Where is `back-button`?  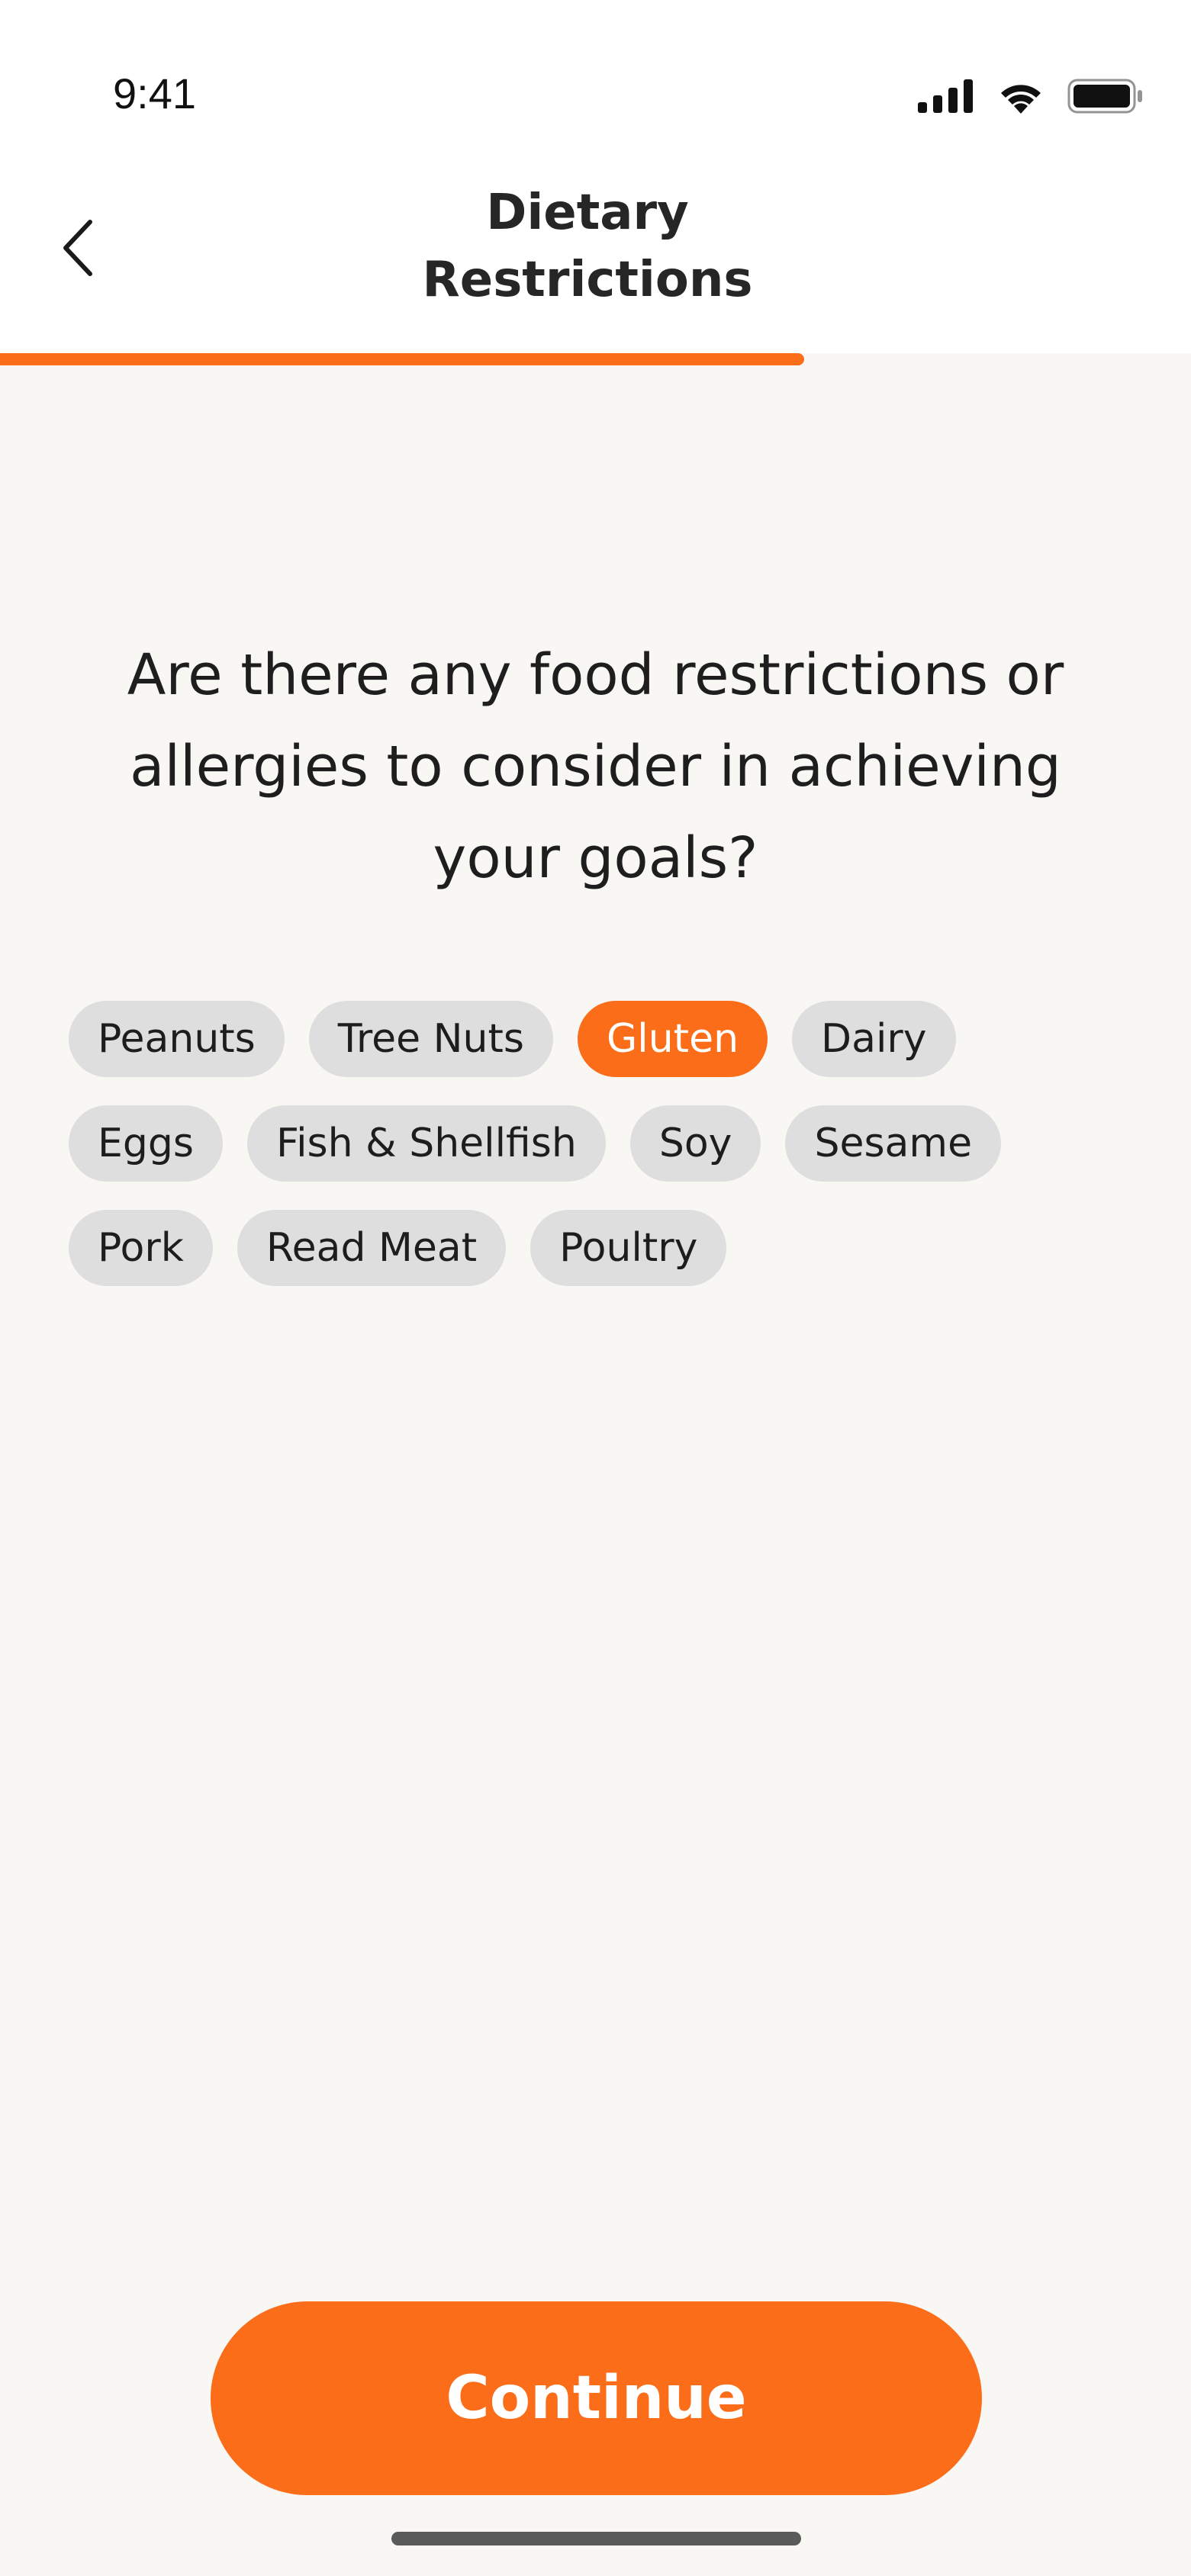 back-button is located at coordinates (78, 249).